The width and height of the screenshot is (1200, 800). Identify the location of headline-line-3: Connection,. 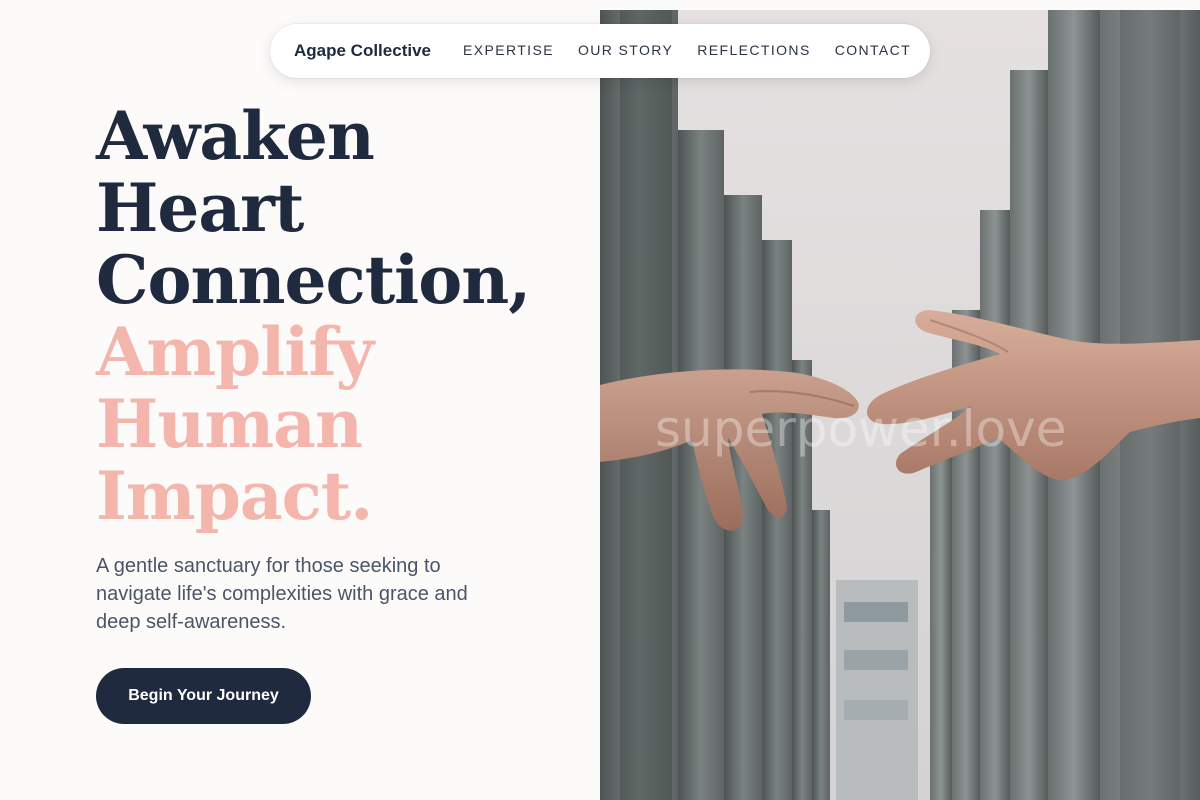
(313, 280).